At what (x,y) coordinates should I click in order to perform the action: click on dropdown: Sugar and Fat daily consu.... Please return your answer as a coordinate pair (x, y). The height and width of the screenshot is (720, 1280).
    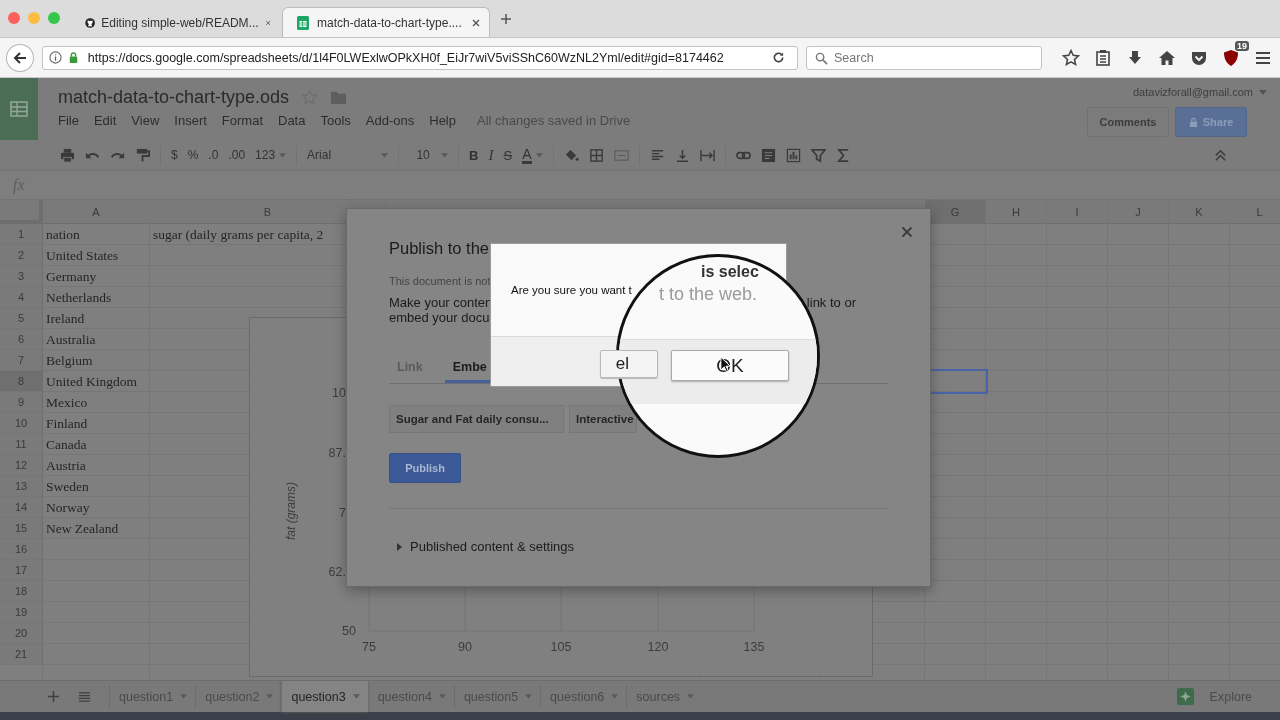
    Looking at the image, I should click on (476, 419).